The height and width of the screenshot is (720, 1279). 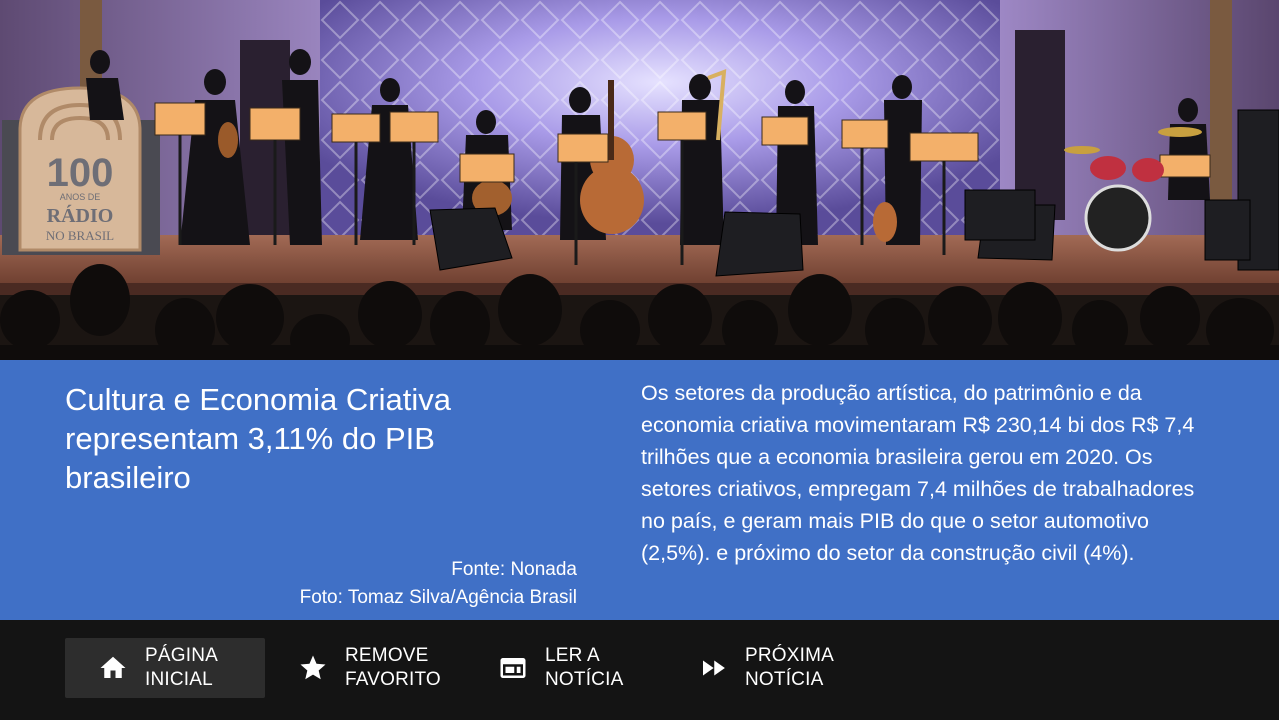 What do you see at coordinates (438, 597) in the screenshot?
I see `photo-credit: Foto: Tomaz Silva/Agência Brasil` at bounding box center [438, 597].